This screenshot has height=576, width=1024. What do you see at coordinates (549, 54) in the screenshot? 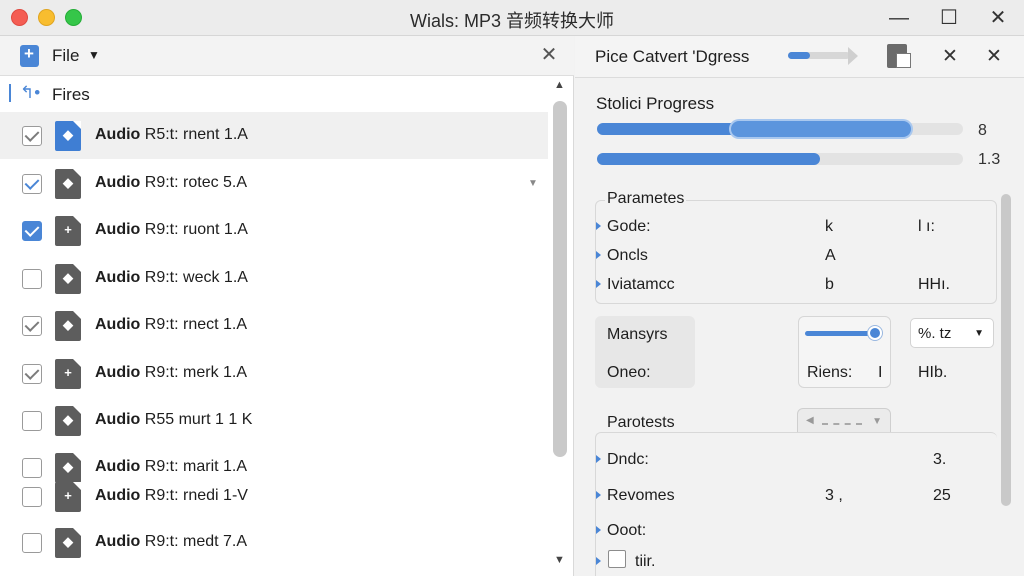
I see `close-panel-button: ✕` at bounding box center [549, 54].